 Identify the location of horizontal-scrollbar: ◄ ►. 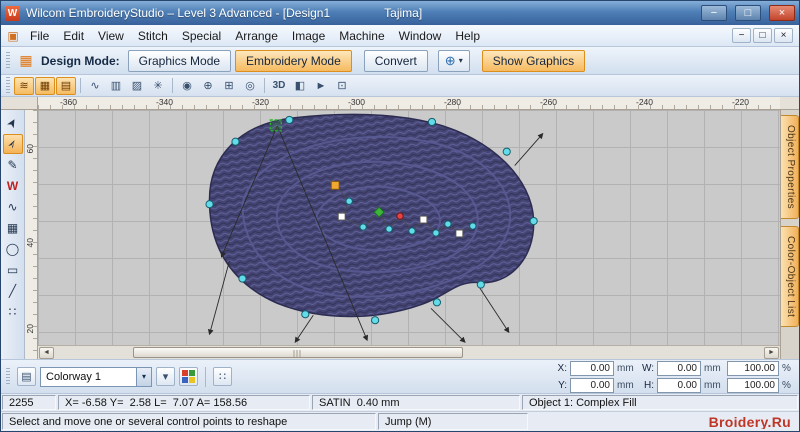
(409, 352).